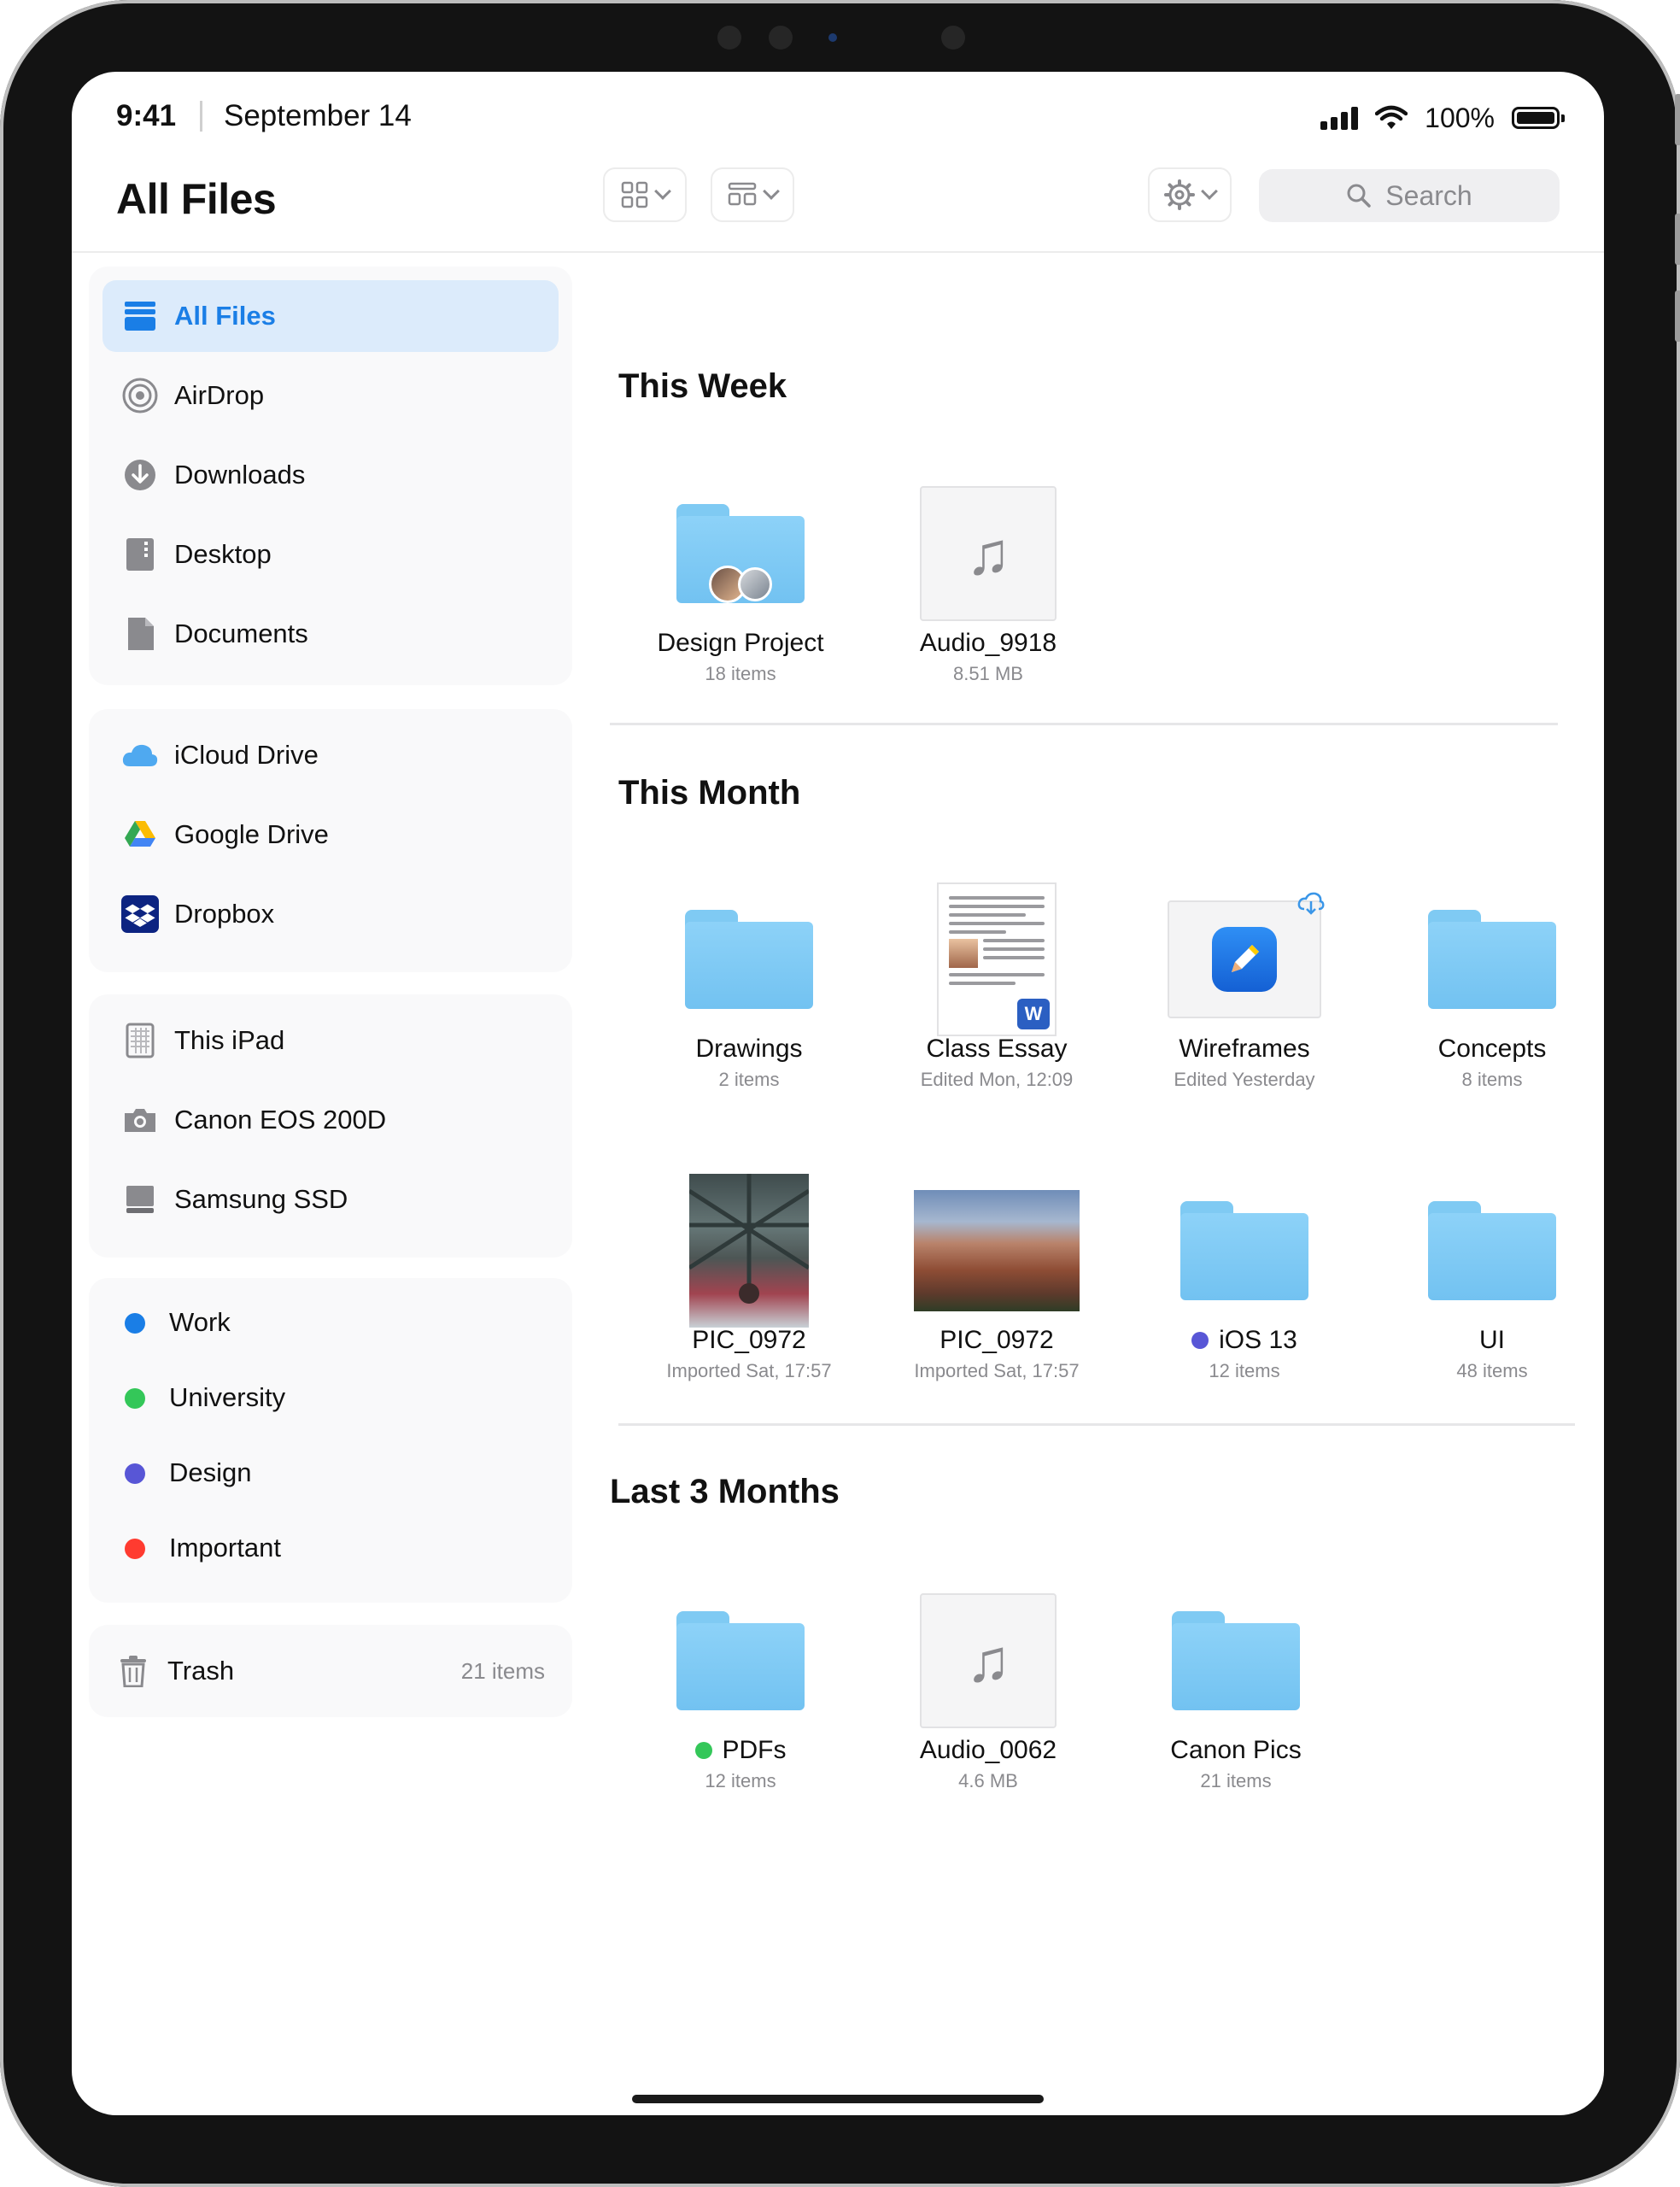 This screenshot has height=2187, width=1680. I want to click on file-item-pic-0972-canyon: PIC_0972 Imported Sat, 17:57, so click(997, 1280).